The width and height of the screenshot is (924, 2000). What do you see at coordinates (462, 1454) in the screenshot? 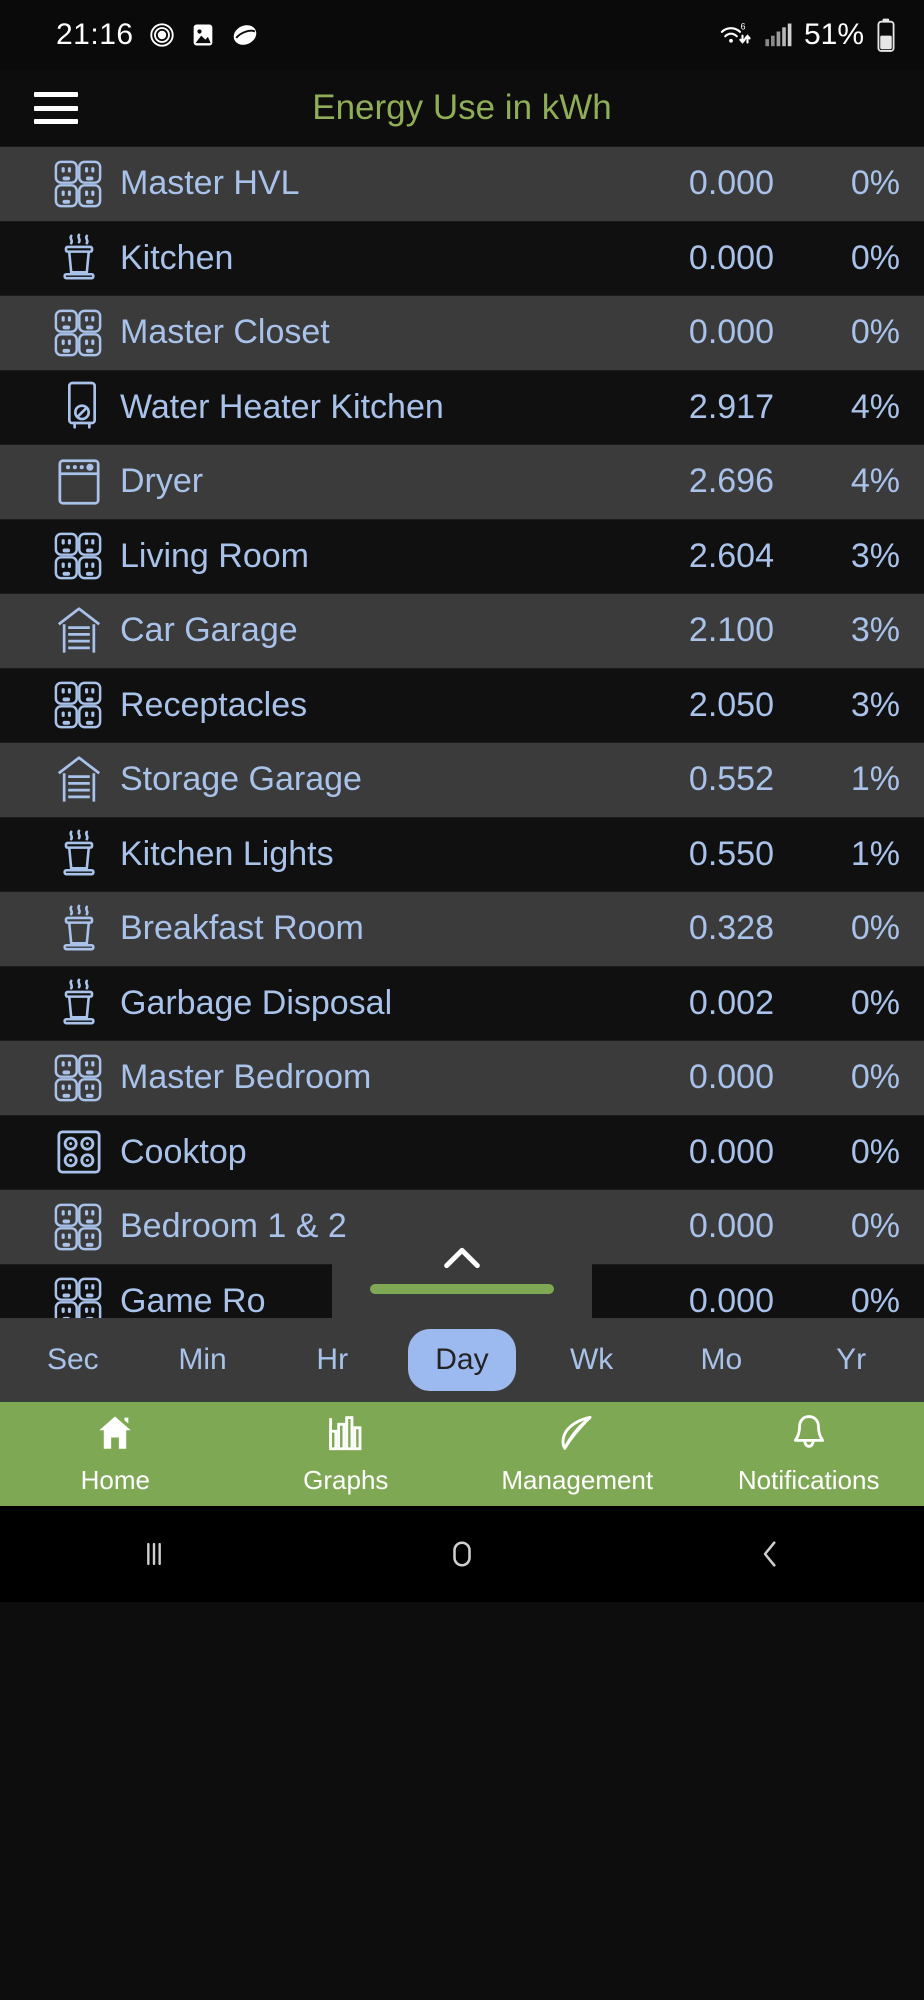
I see `bottom-navigation: Home Graphs Management Notifications` at bounding box center [462, 1454].